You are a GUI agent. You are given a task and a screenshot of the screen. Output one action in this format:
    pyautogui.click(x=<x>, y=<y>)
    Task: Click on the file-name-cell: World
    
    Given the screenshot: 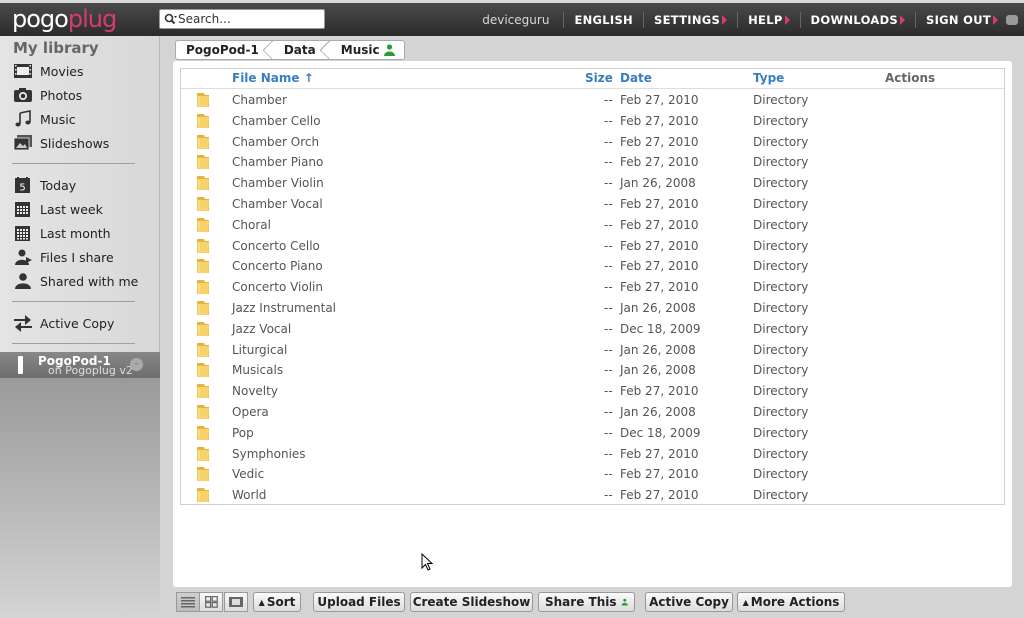 What is the action you would take?
    pyautogui.click(x=249, y=495)
    